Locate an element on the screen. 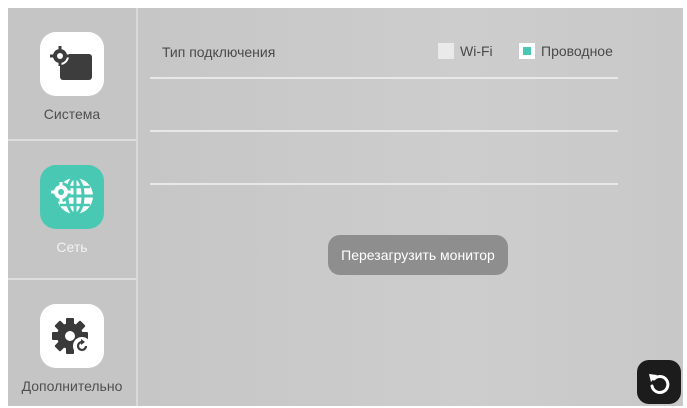 This screenshot has height=408, width=687. wifi-option: Wi-Fi is located at coordinates (465, 51).